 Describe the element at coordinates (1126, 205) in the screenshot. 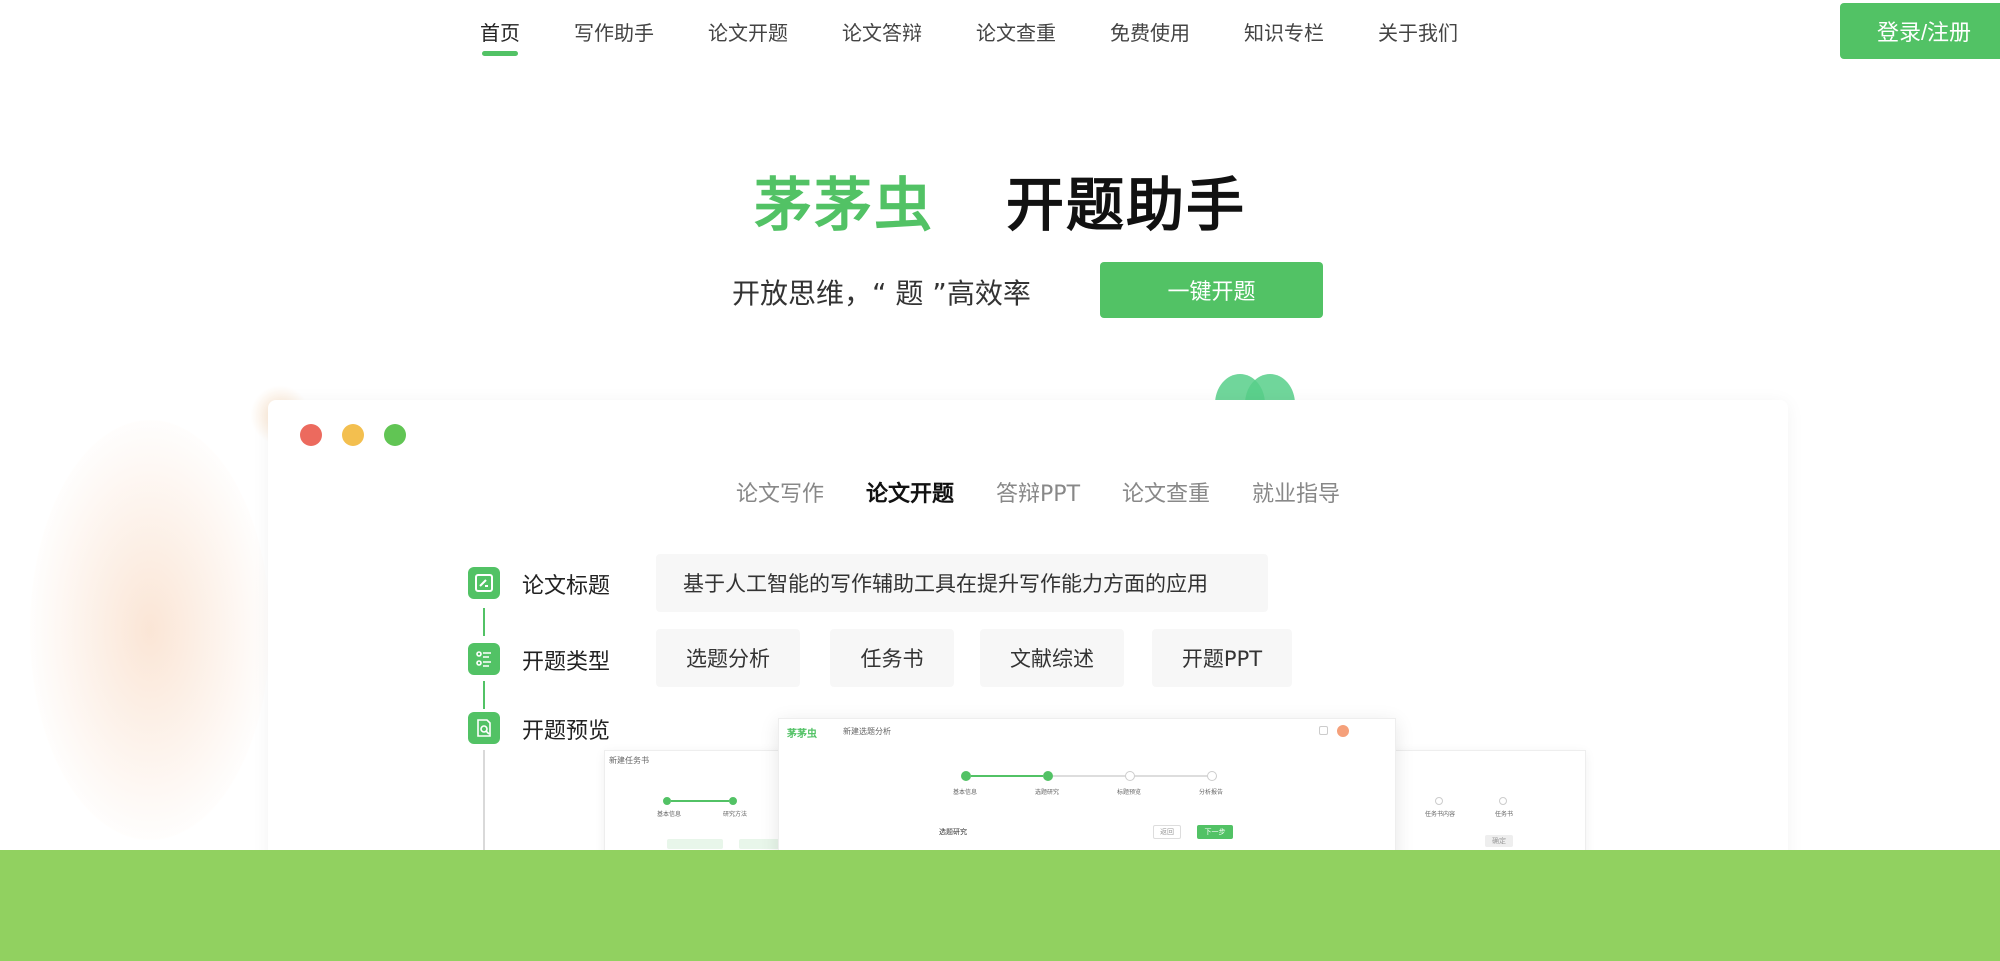

I see `hero-main-title: 开题助手` at that location.